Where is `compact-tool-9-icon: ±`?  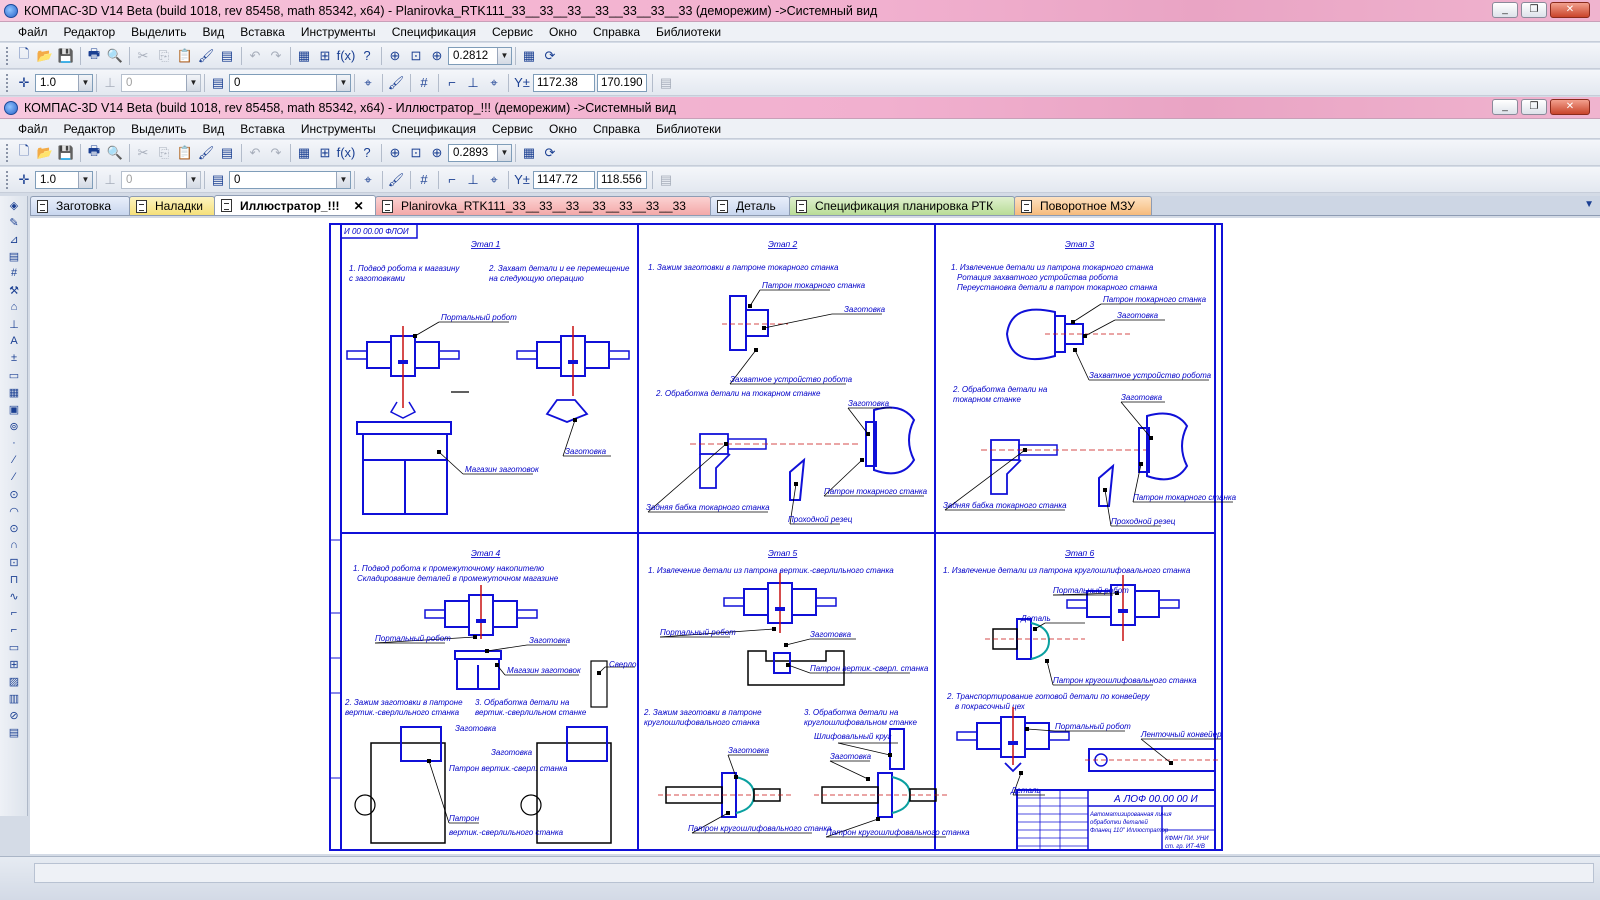 compact-tool-9-icon: ± is located at coordinates (14, 358).